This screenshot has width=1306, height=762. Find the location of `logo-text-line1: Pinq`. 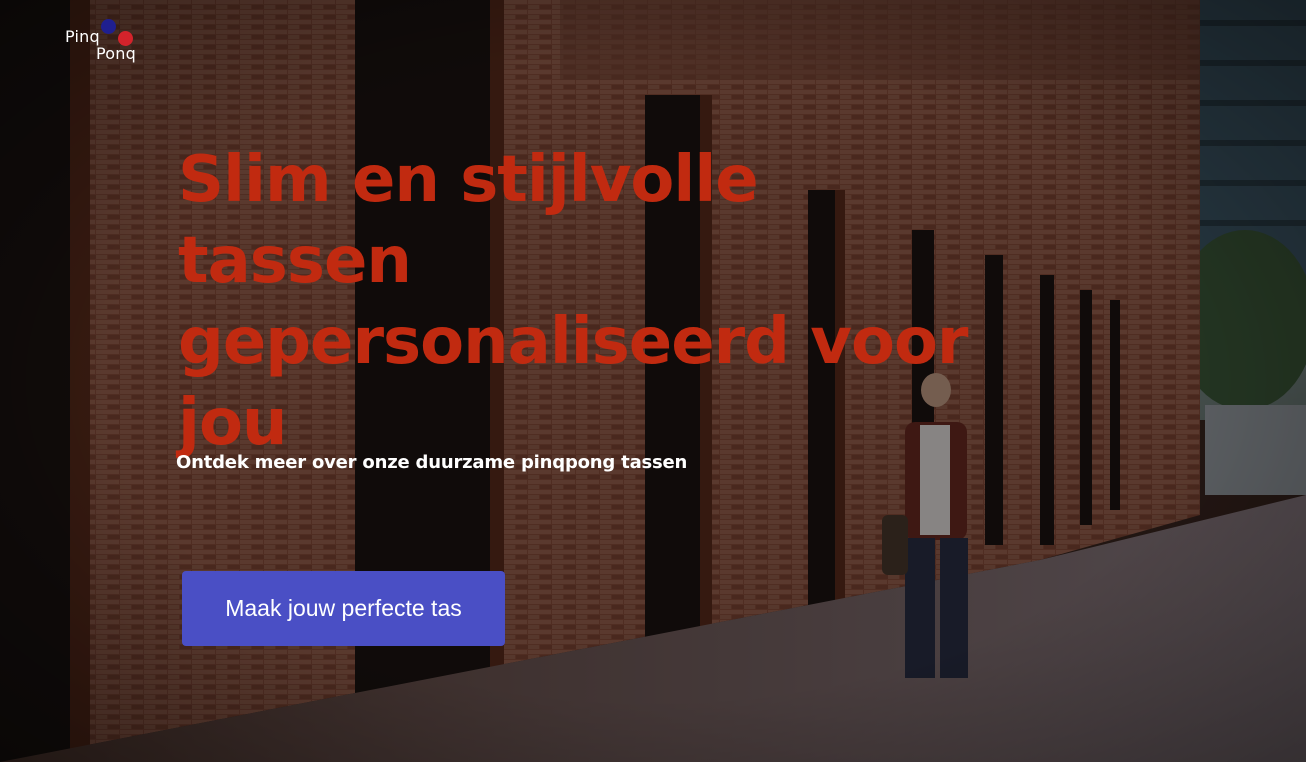

logo-text-line1: Pinq is located at coordinates (82, 36).